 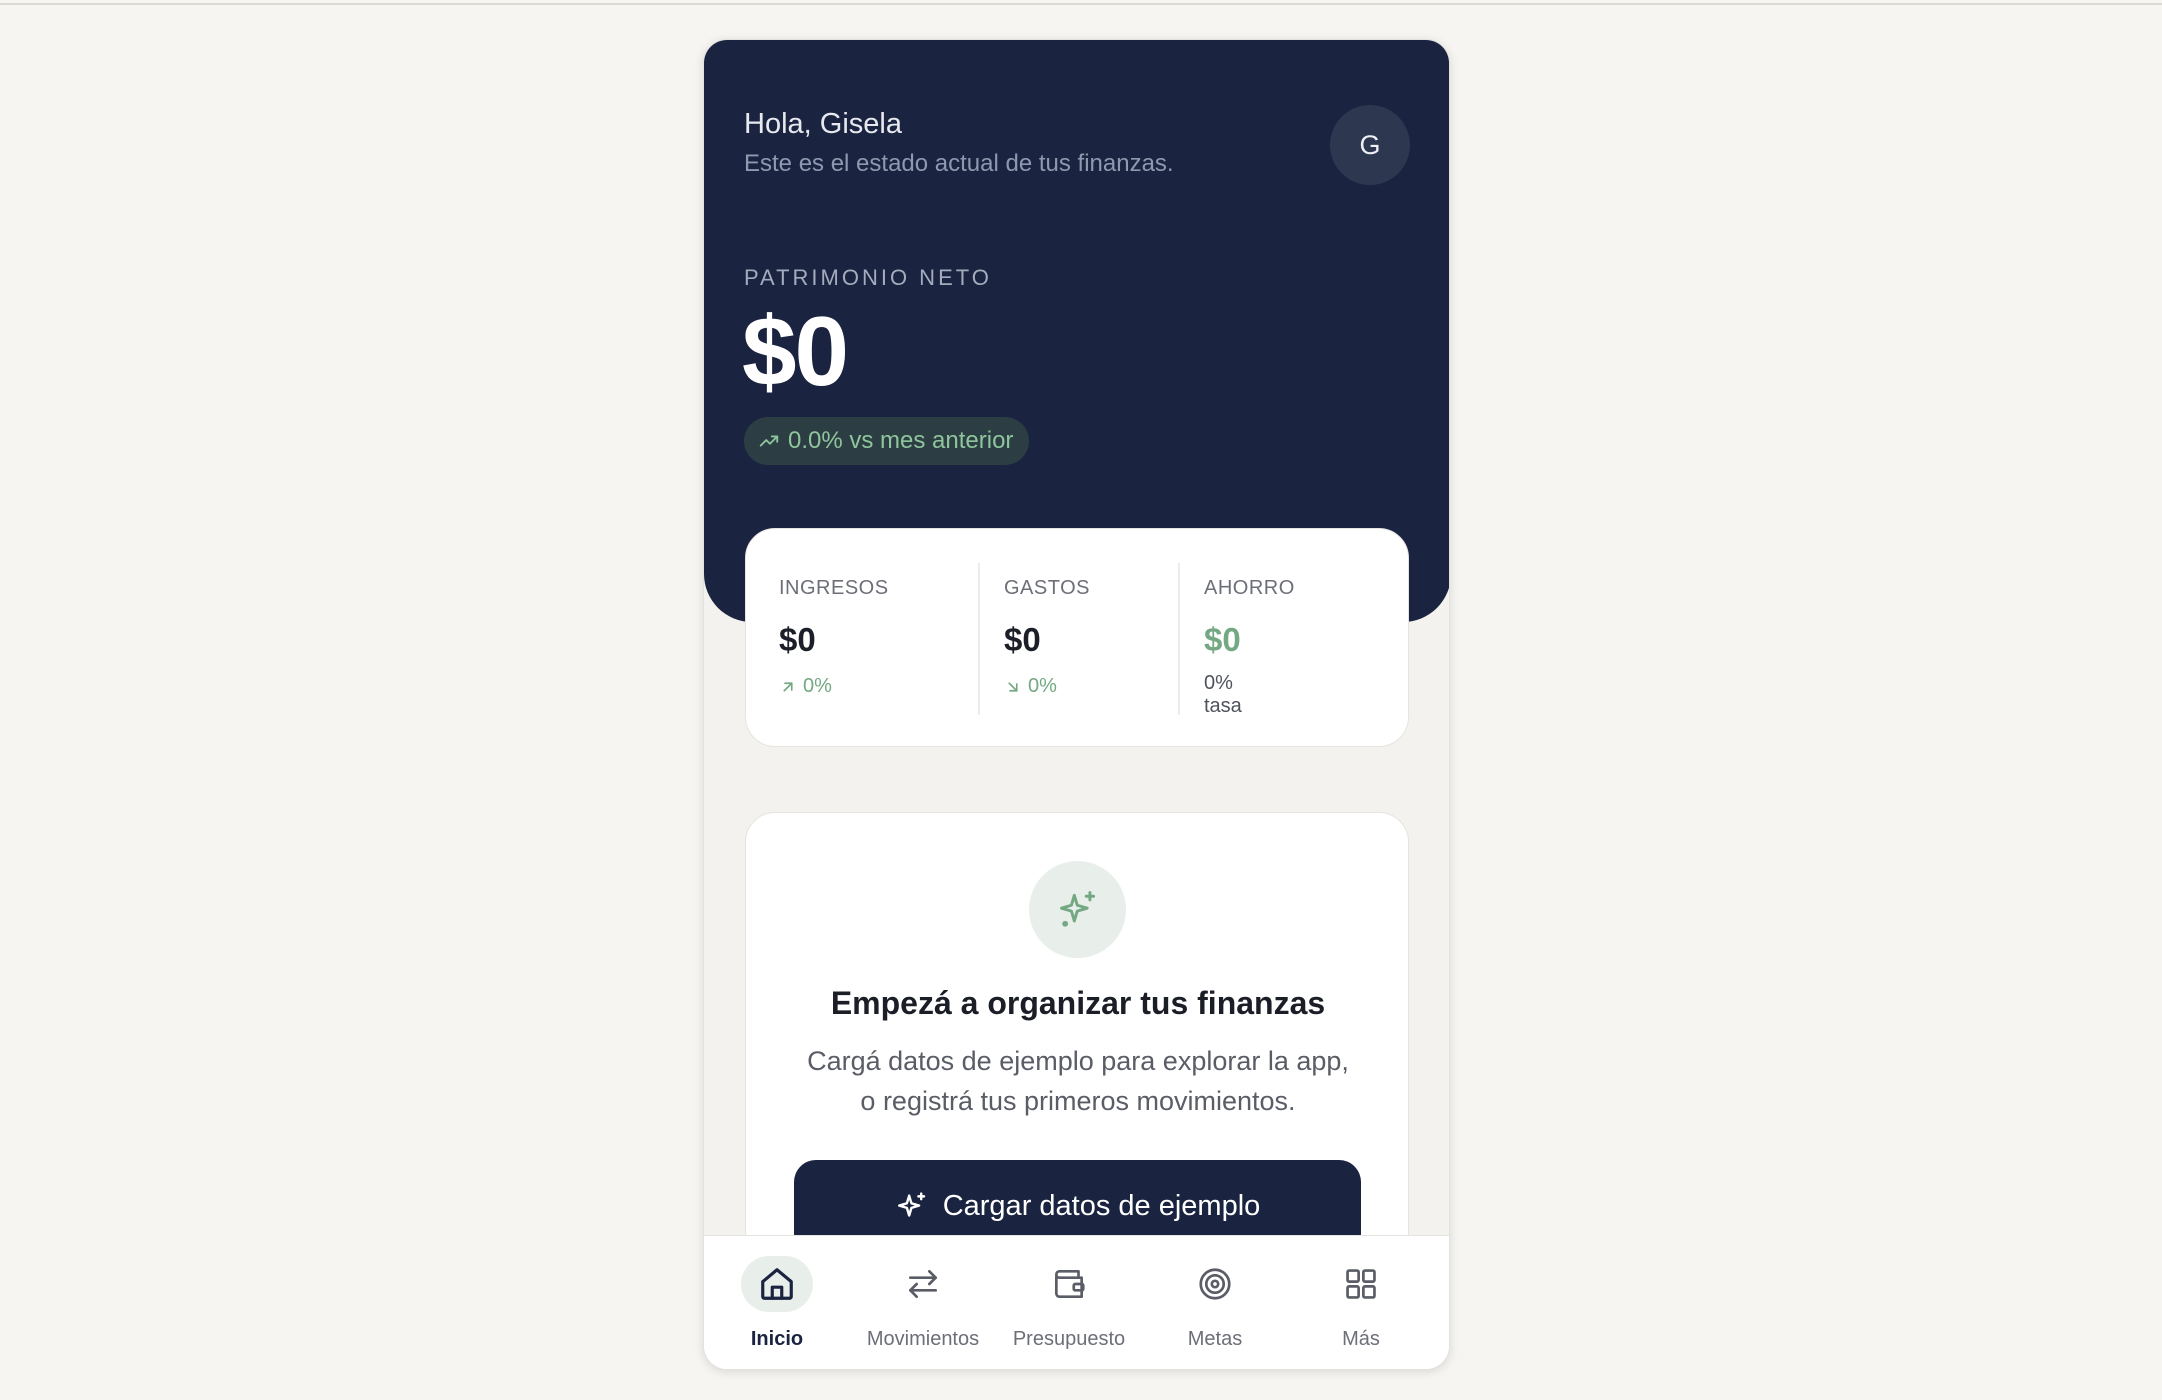 I want to click on grid-icon, so click(x=1361, y=1284).